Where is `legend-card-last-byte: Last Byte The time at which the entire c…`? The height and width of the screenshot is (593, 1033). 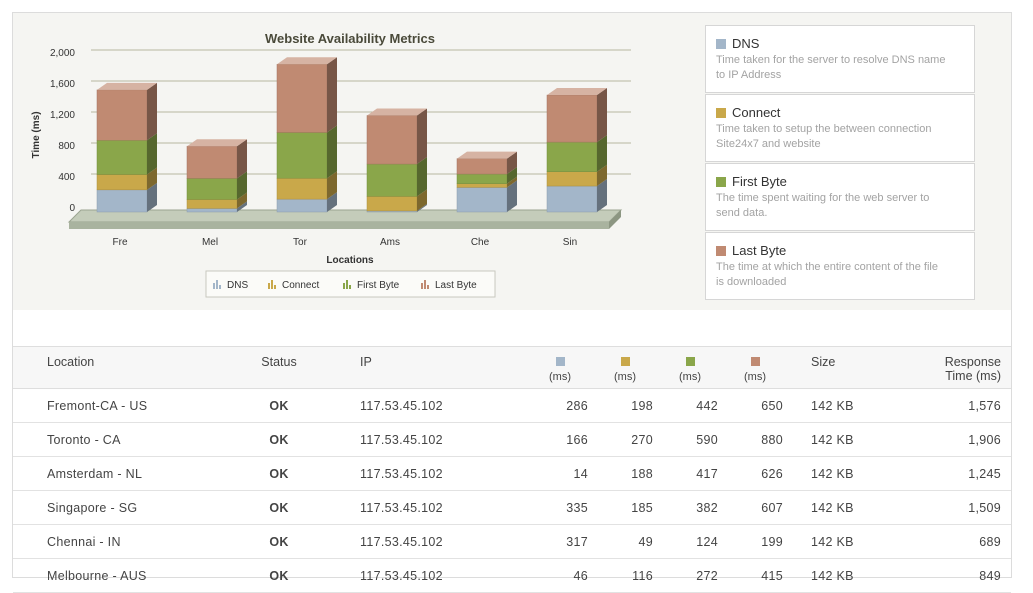 legend-card-last-byte: Last Byte The time at which the entire c… is located at coordinates (840, 266).